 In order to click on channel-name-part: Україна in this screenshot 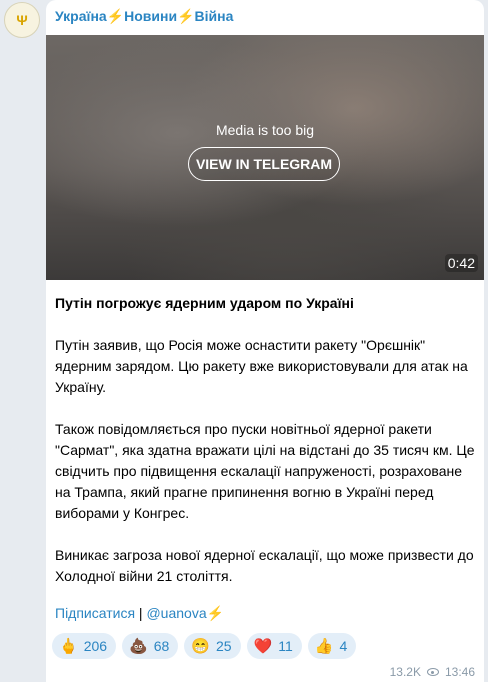, I will do `click(81, 16)`.